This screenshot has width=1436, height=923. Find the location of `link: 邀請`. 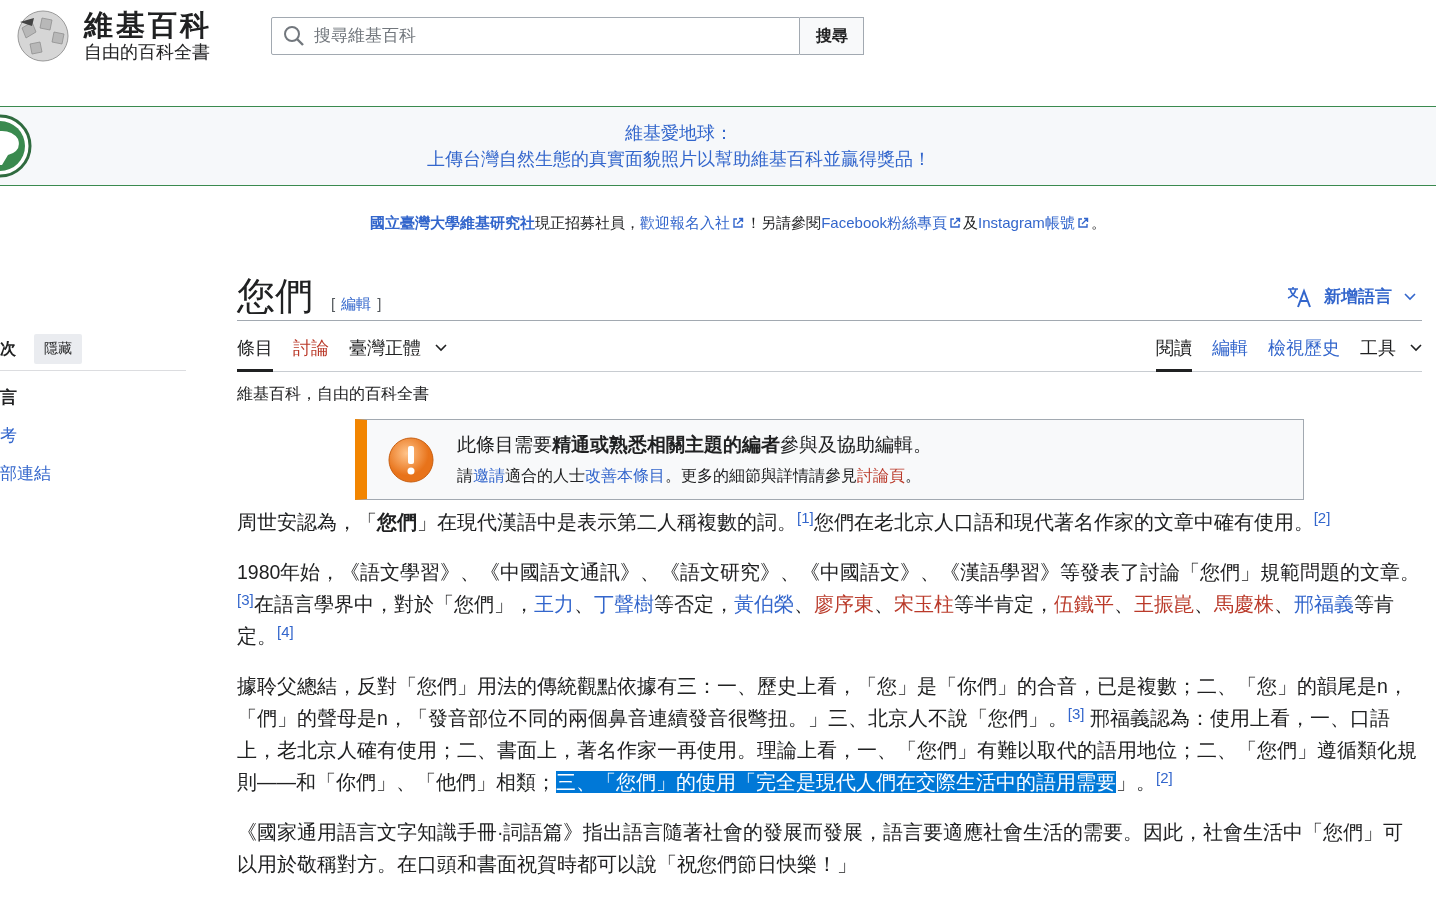

link: 邀請 is located at coordinates (489, 475).